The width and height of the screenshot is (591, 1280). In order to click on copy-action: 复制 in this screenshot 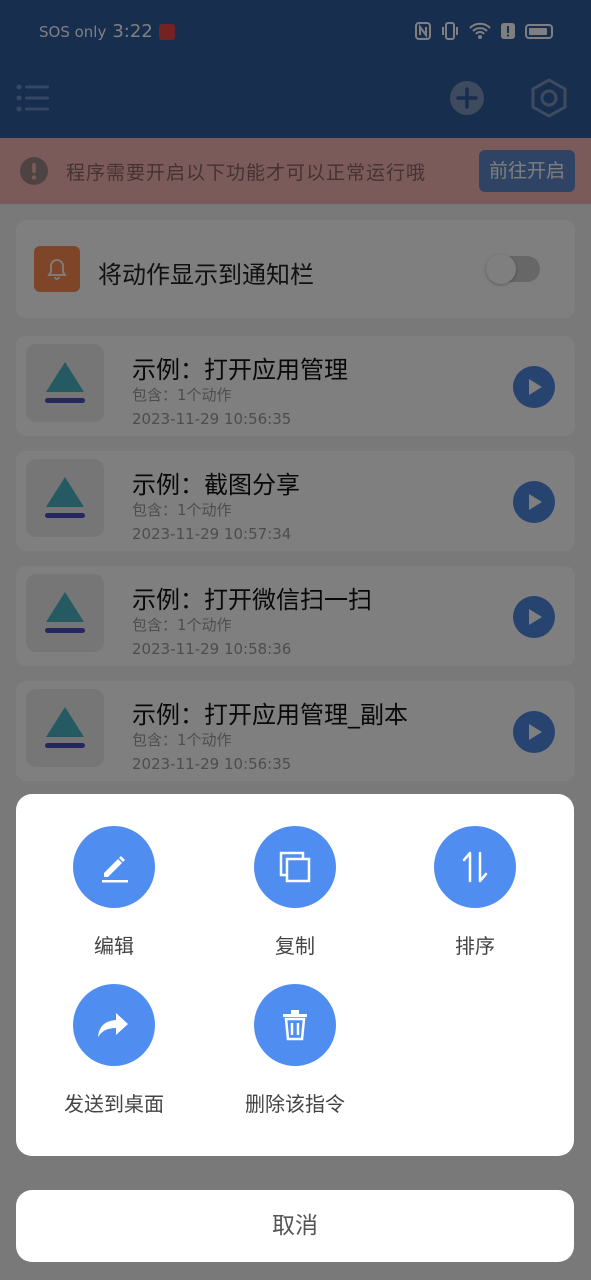, I will do `click(295, 892)`.